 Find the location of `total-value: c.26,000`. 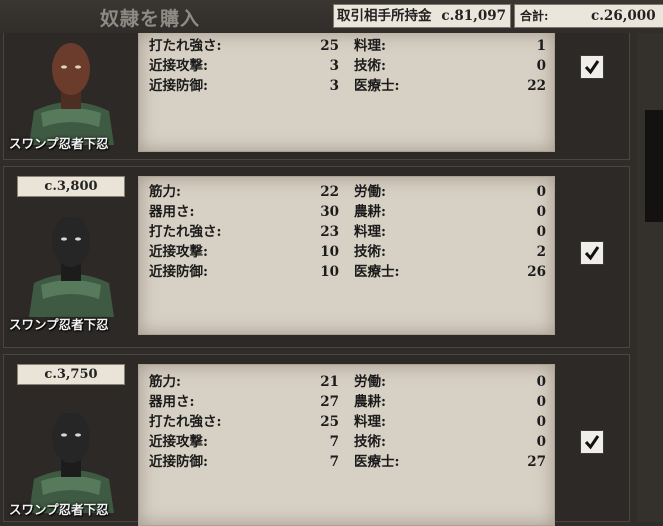

total-value: c.26,000 is located at coordinates (623, 16).